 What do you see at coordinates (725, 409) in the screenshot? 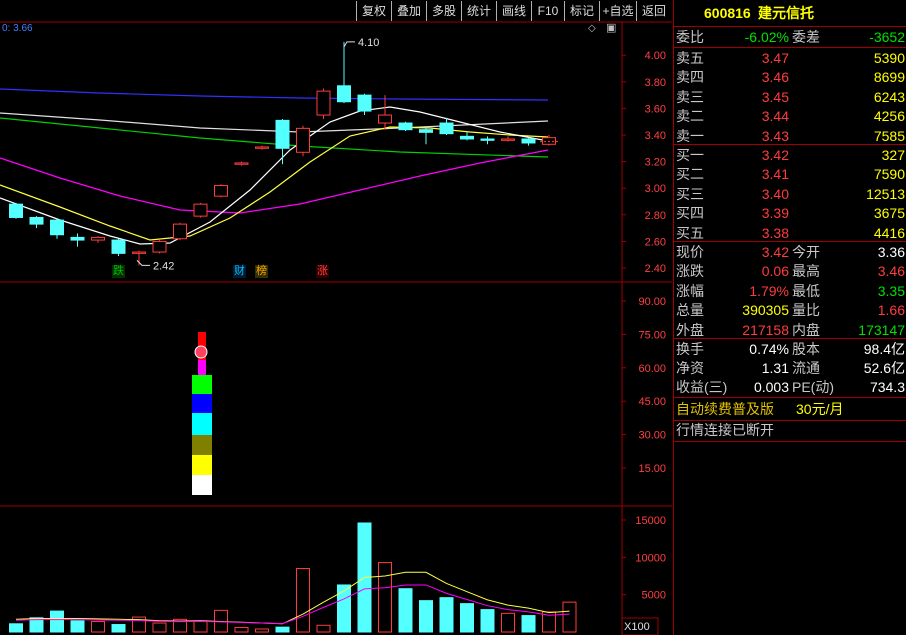
I see `promo-text: 自动续费普及版` at bounding box center [725, 409].